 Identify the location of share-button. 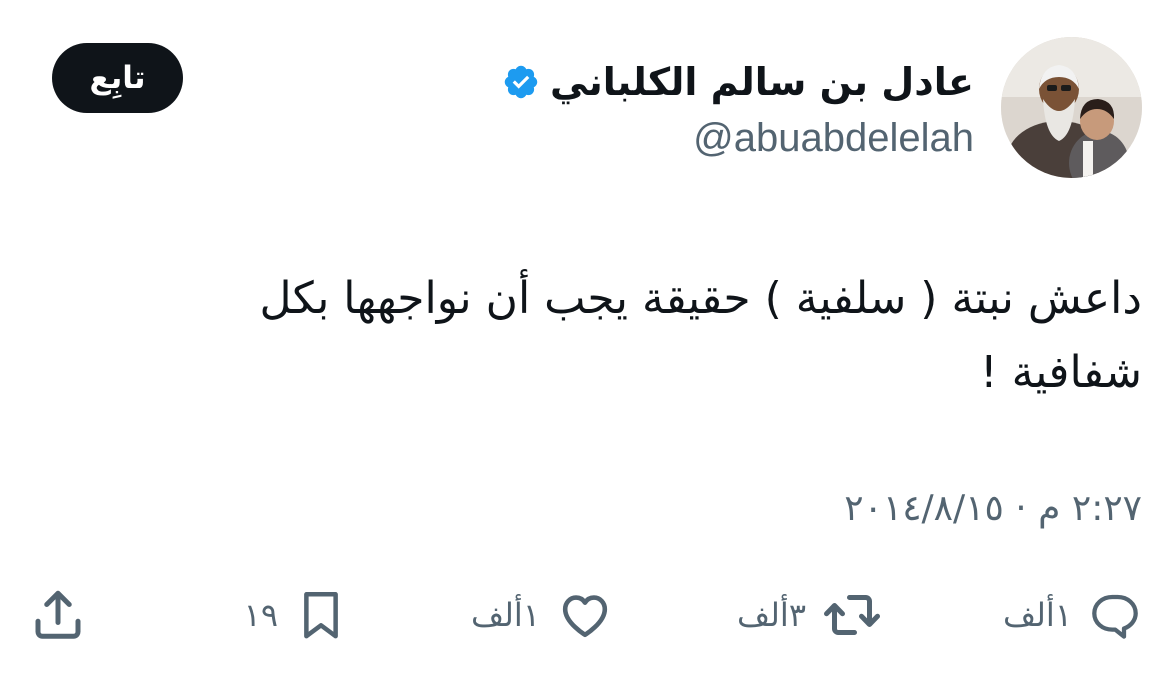
(58, 615).